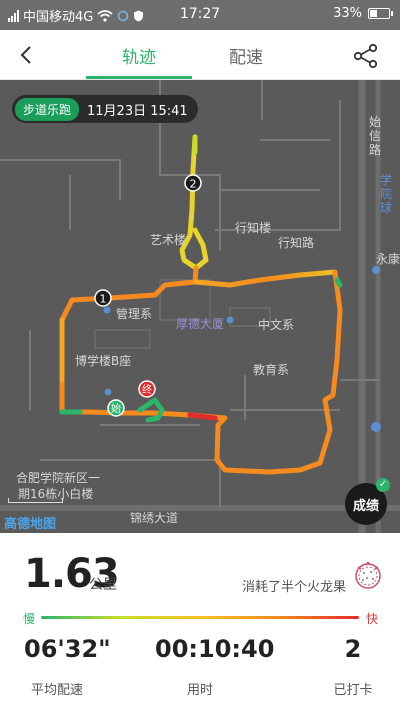 Image resolution: width=400 pixels, height=711 pixels. Describe the element at coordinates (29, 619) in the screenshot. I see `speed-slow-label: 慢` at that location.